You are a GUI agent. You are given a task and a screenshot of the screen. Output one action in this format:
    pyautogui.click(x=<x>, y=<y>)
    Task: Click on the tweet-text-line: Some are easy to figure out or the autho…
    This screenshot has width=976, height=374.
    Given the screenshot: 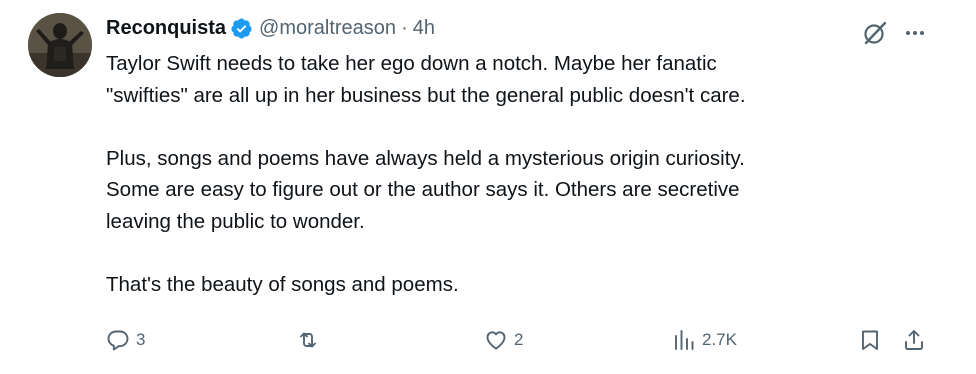 What is the action you would take?
    pyautogui.click(x=423, y=189)
    